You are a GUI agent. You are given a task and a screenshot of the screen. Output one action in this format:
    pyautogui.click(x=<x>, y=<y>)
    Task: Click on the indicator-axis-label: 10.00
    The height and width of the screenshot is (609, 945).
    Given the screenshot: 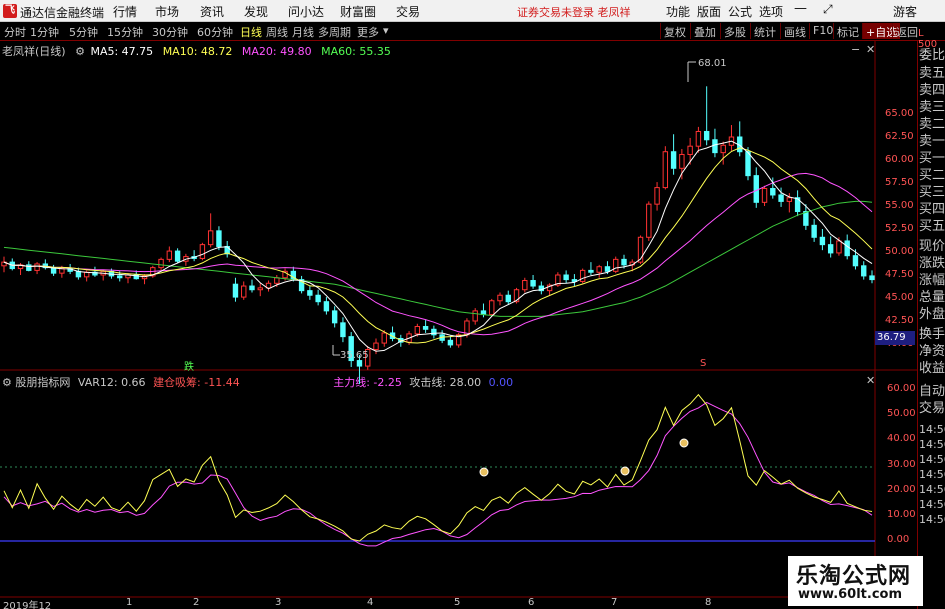 What is the action you would take?
    pyautogui.click(x=901, y=514)
    